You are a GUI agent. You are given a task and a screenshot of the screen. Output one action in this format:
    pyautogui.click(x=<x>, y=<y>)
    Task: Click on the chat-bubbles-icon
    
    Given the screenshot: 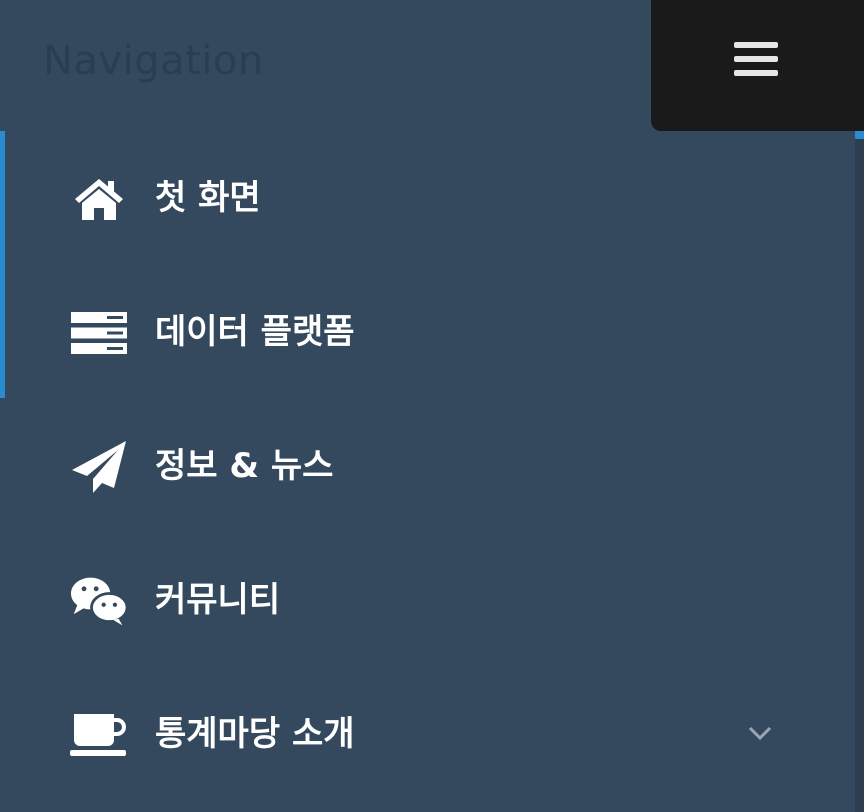 What is the action you would take?
    pyautogui.click(x=99, y=601)
    